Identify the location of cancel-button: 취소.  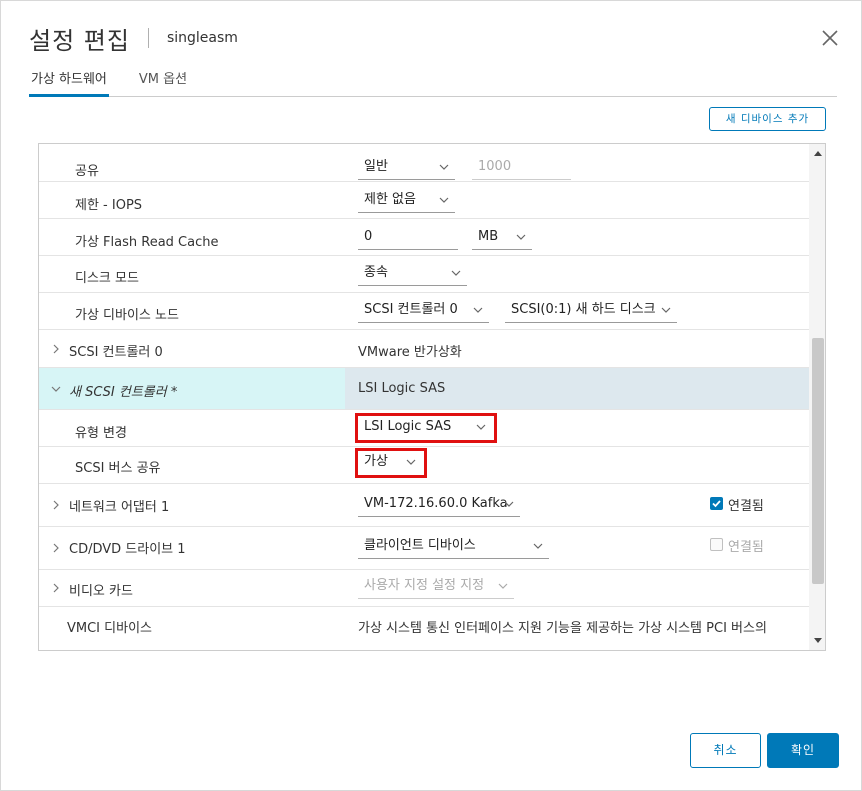
(725, 750).